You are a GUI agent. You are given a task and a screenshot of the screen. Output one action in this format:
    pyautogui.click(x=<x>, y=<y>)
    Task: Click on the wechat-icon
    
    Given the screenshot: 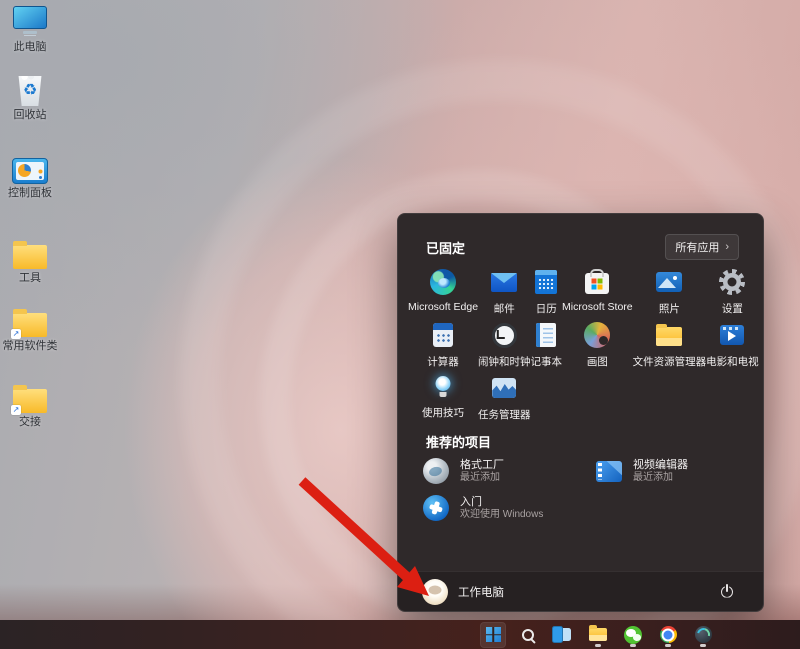 What is the action you would take?
    pyautogui.click(x=633, y=634)
    